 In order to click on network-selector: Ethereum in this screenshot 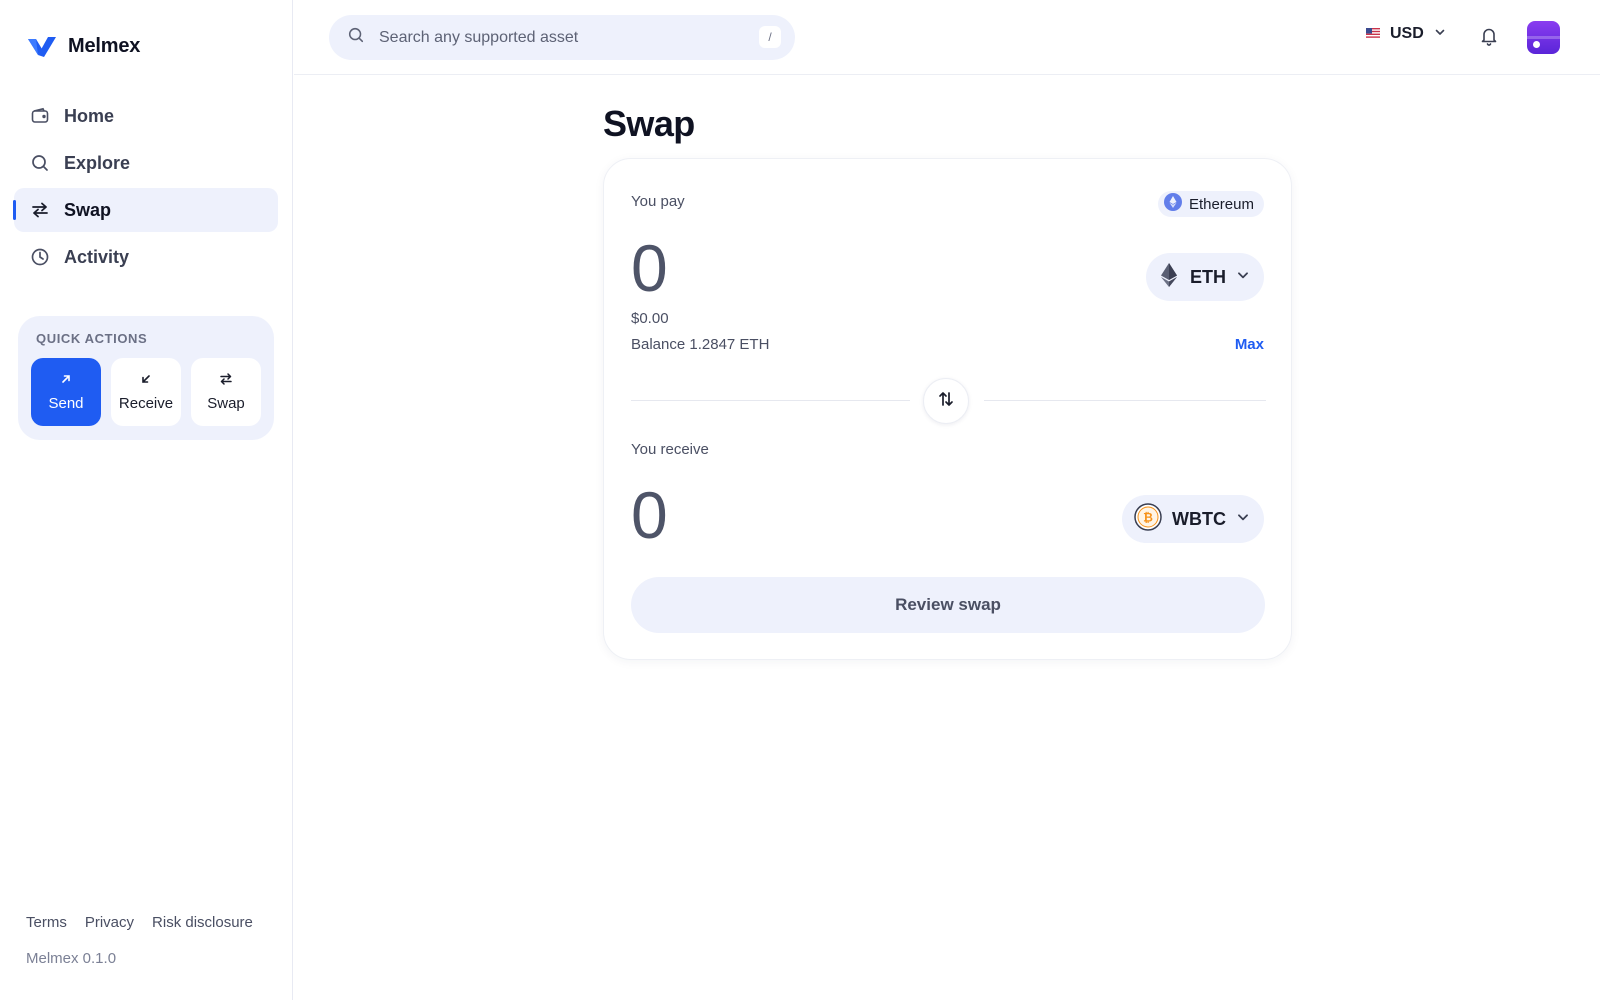, I will do `click(1210, 204)`.